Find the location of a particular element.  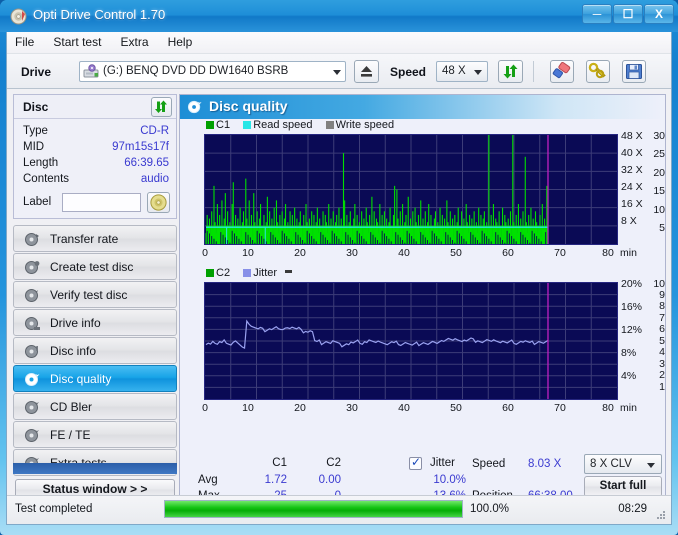

maximize-button: ☐ is located at coordinates (628, 14).